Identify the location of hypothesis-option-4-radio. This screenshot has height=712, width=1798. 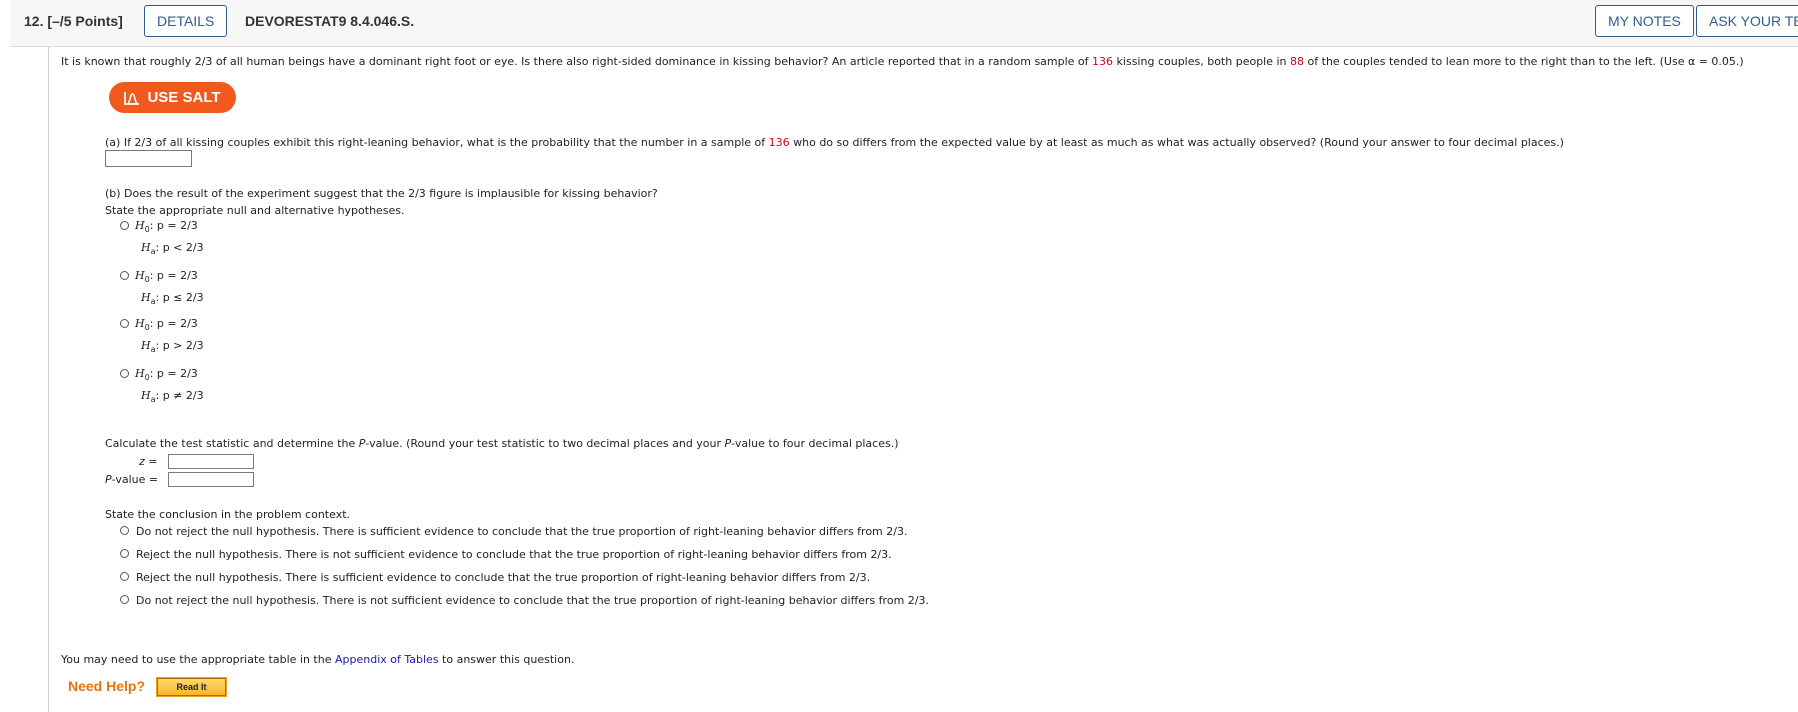
(124, 373).